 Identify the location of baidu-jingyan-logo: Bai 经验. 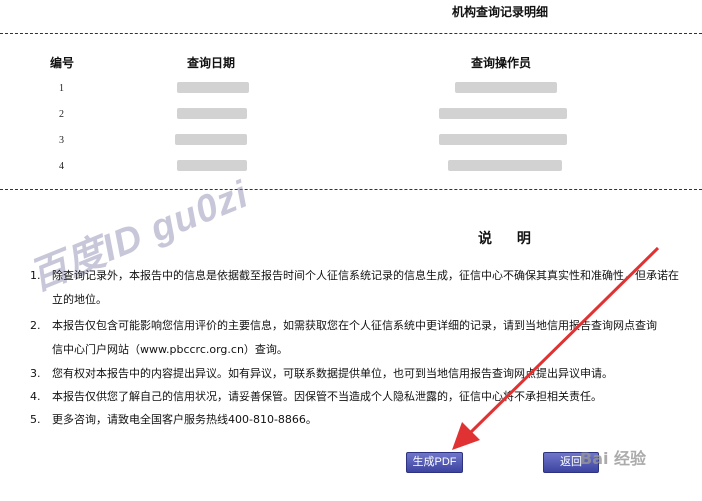
(613, 458).